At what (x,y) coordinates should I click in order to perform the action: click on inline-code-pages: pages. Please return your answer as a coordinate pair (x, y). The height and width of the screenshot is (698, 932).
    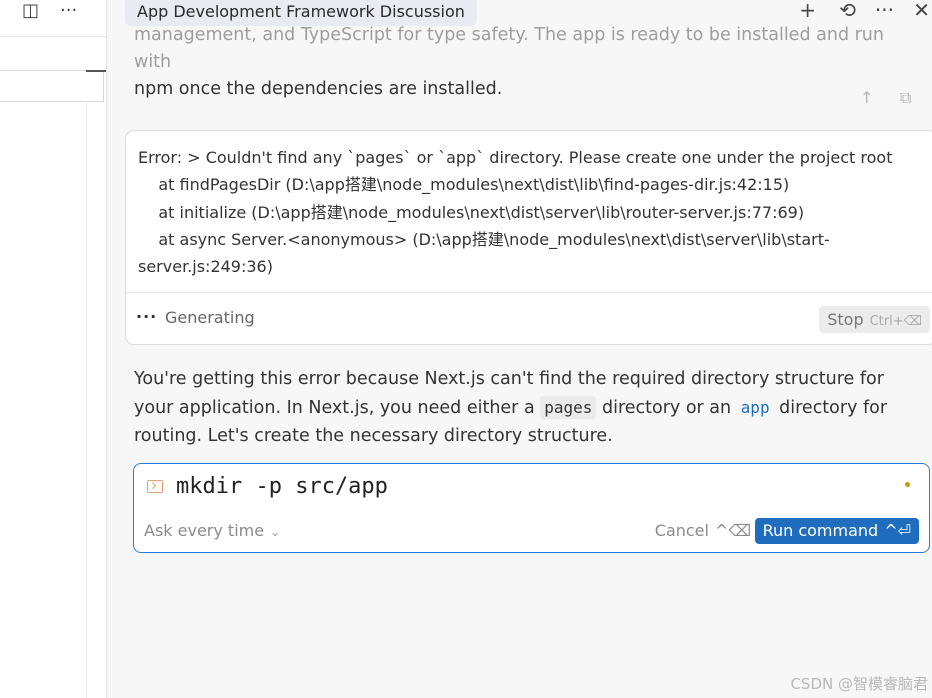
    Looking at the image, I should click on (568, 407).